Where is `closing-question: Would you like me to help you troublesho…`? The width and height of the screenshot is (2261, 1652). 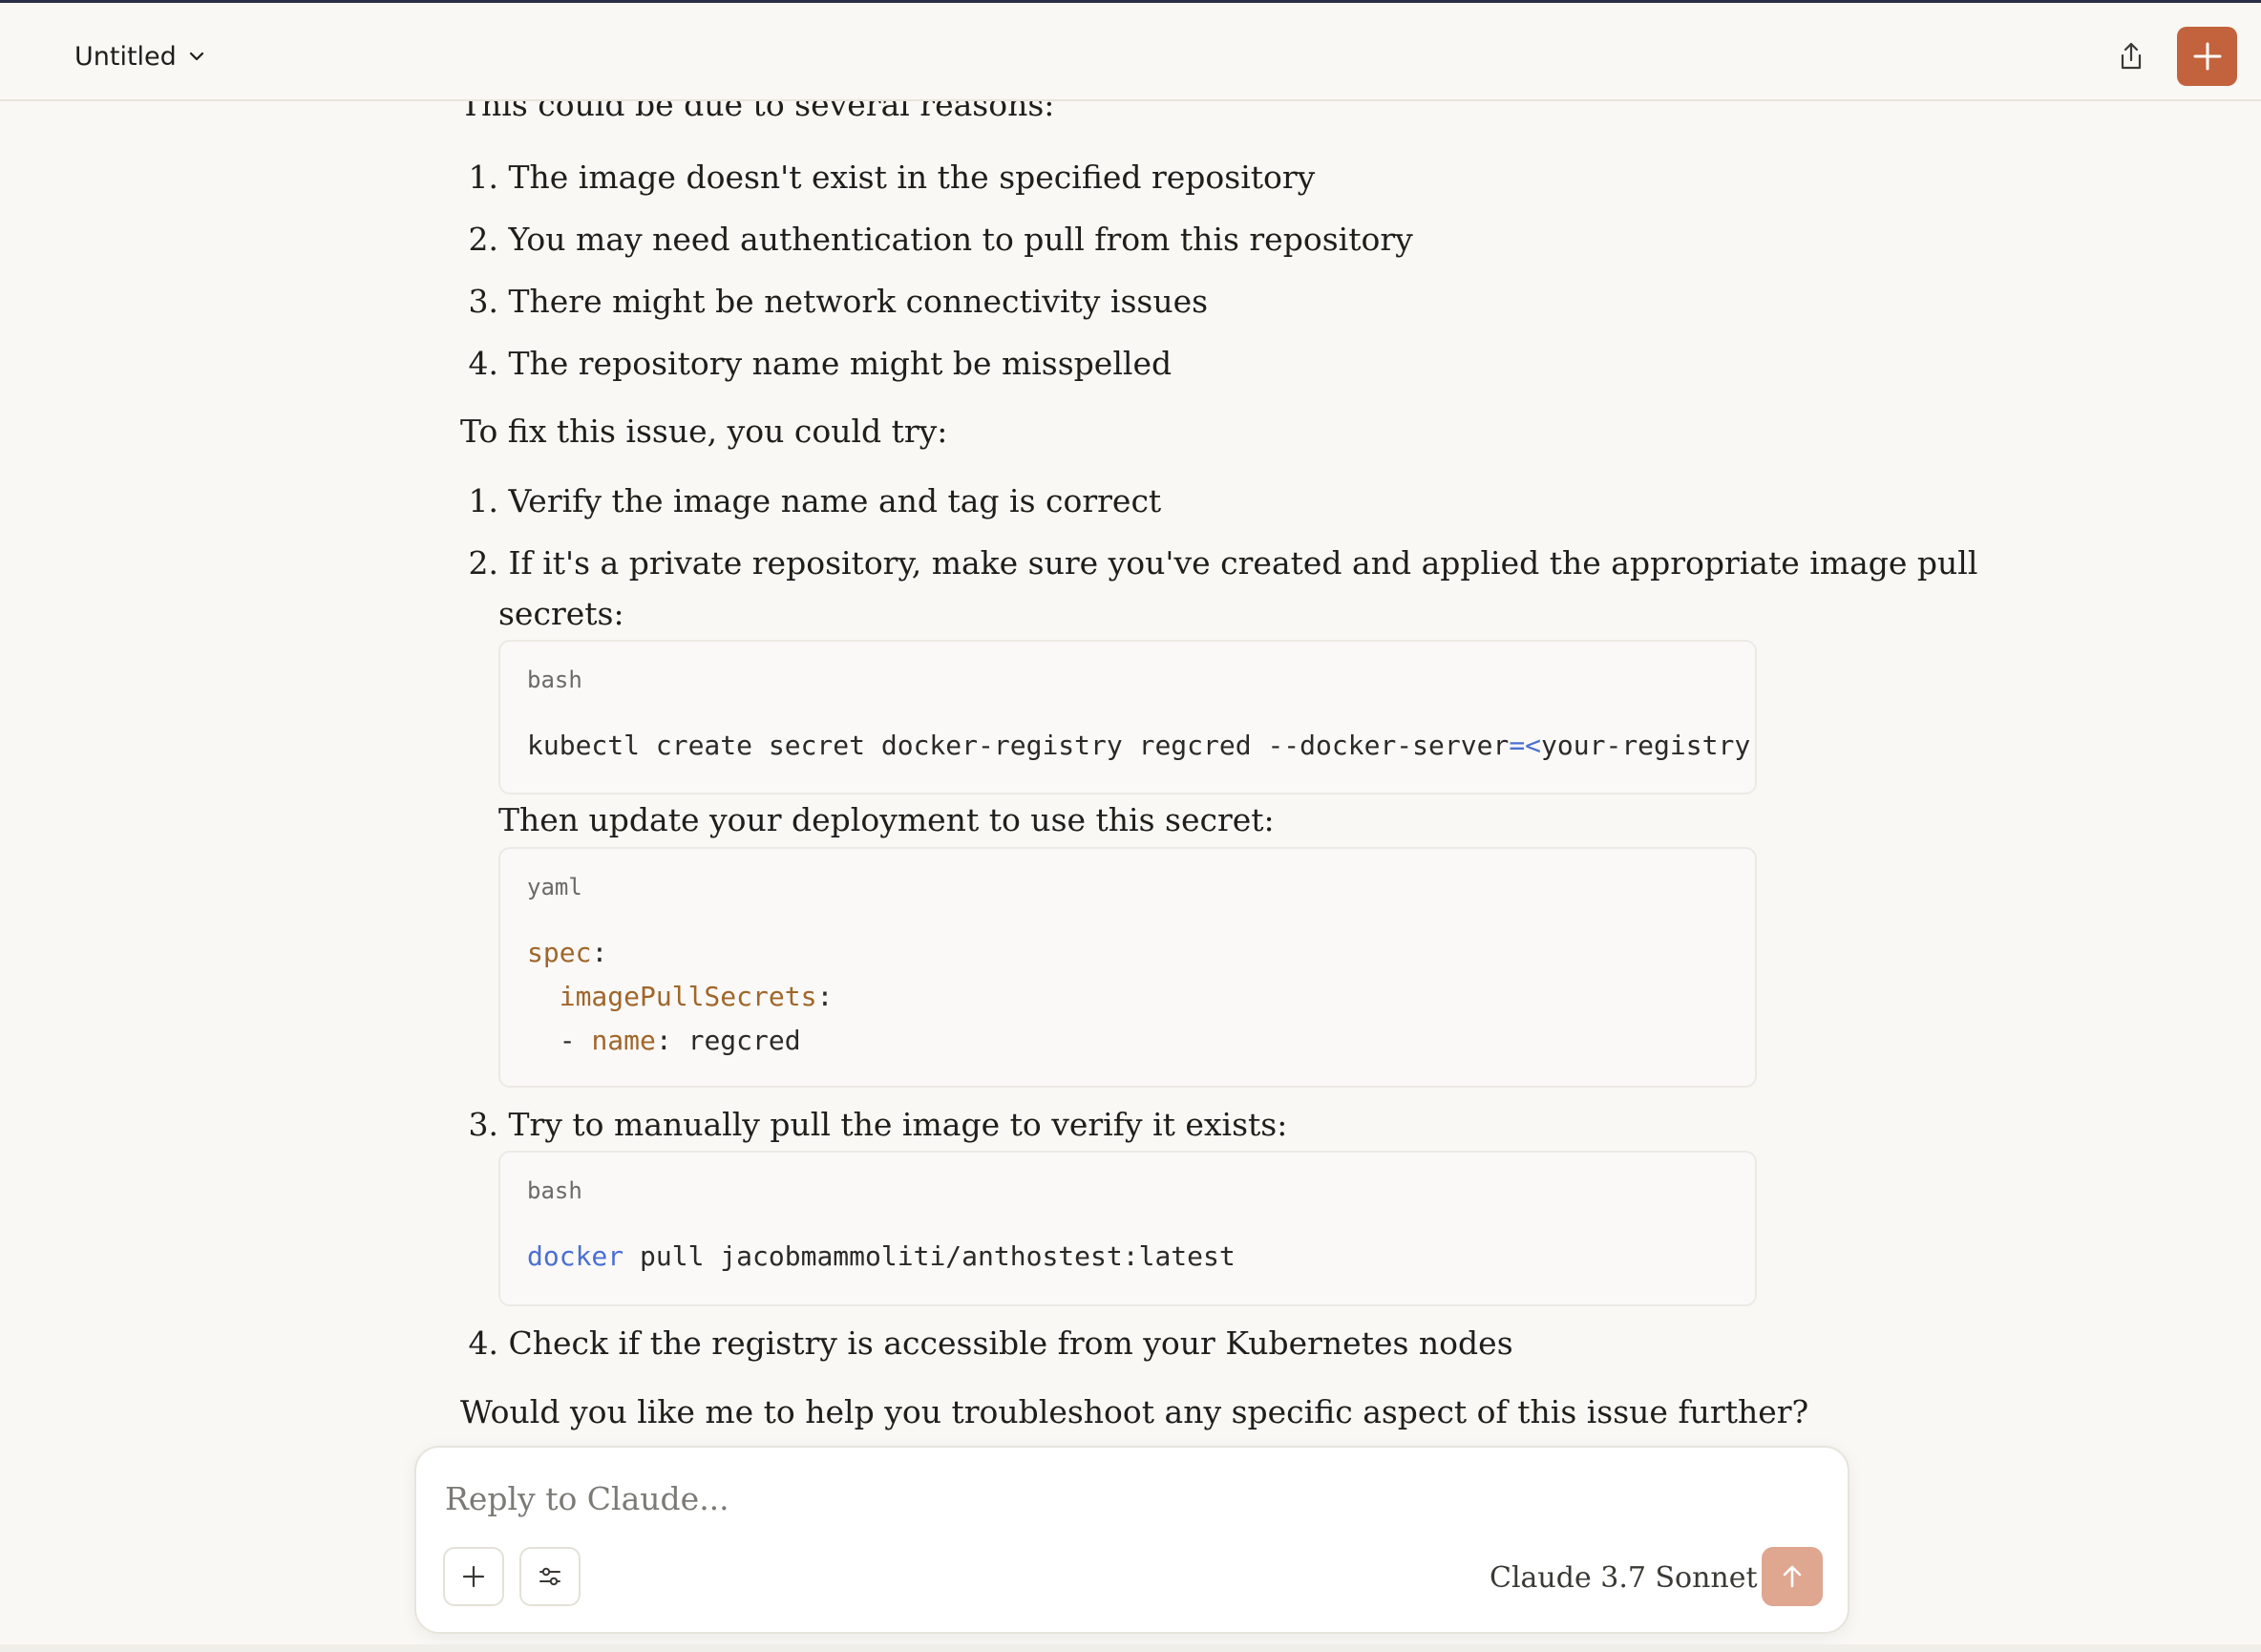 closing-question: Would you like me to help you troublesho… is located at coordinates (1134, 1411).